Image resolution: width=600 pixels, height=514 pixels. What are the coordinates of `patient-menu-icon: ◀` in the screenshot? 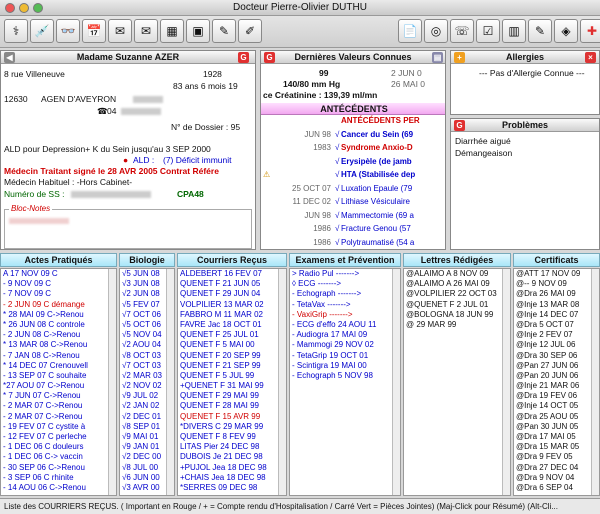 It's located at (9, 57).